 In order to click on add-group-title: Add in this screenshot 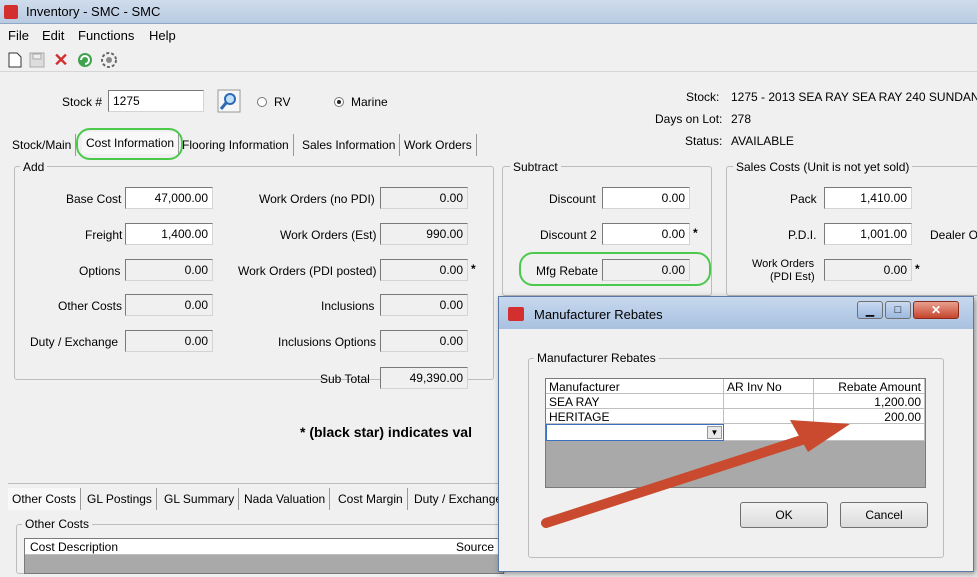, I will do `click(34, 167)`.